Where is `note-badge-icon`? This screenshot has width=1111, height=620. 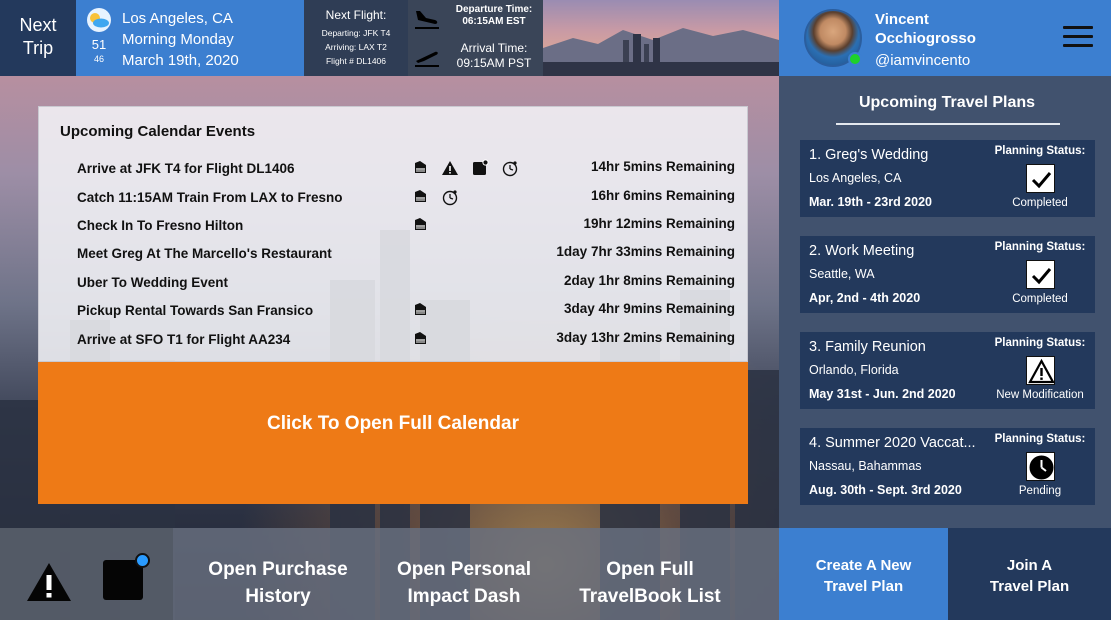 note-badge-icon is located at coordinates (480, 169).